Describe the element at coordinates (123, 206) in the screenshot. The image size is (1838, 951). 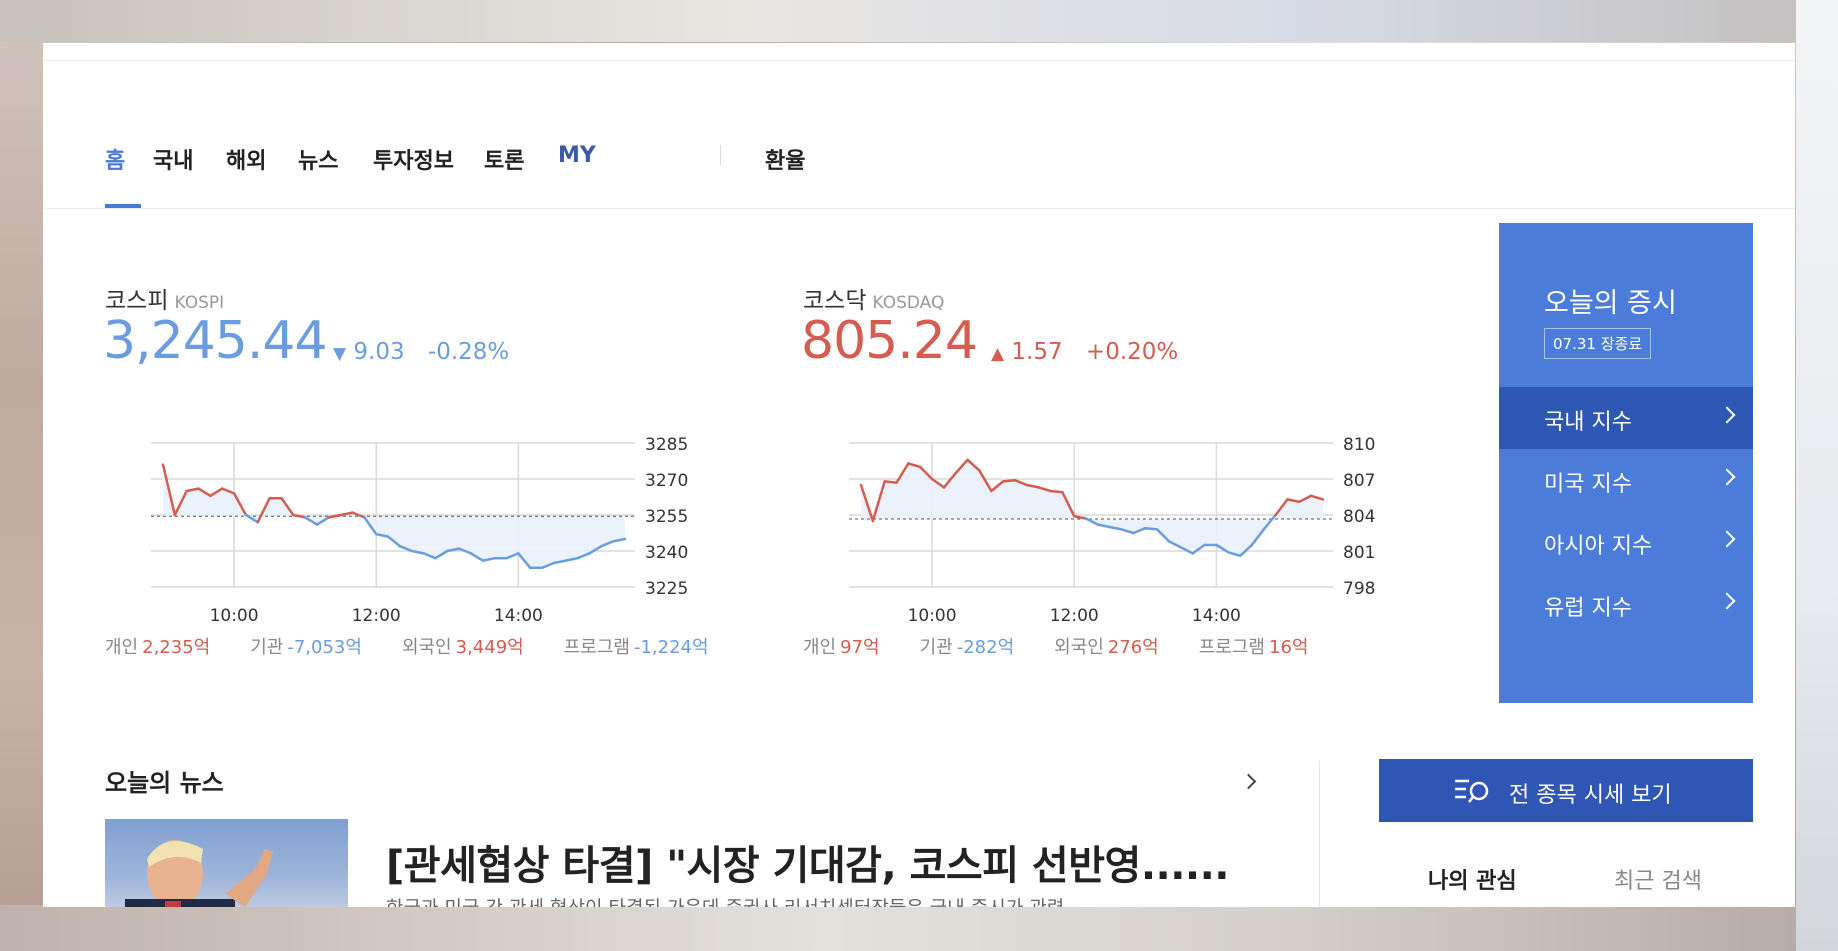
I see `active-tab-indicator` at that location.